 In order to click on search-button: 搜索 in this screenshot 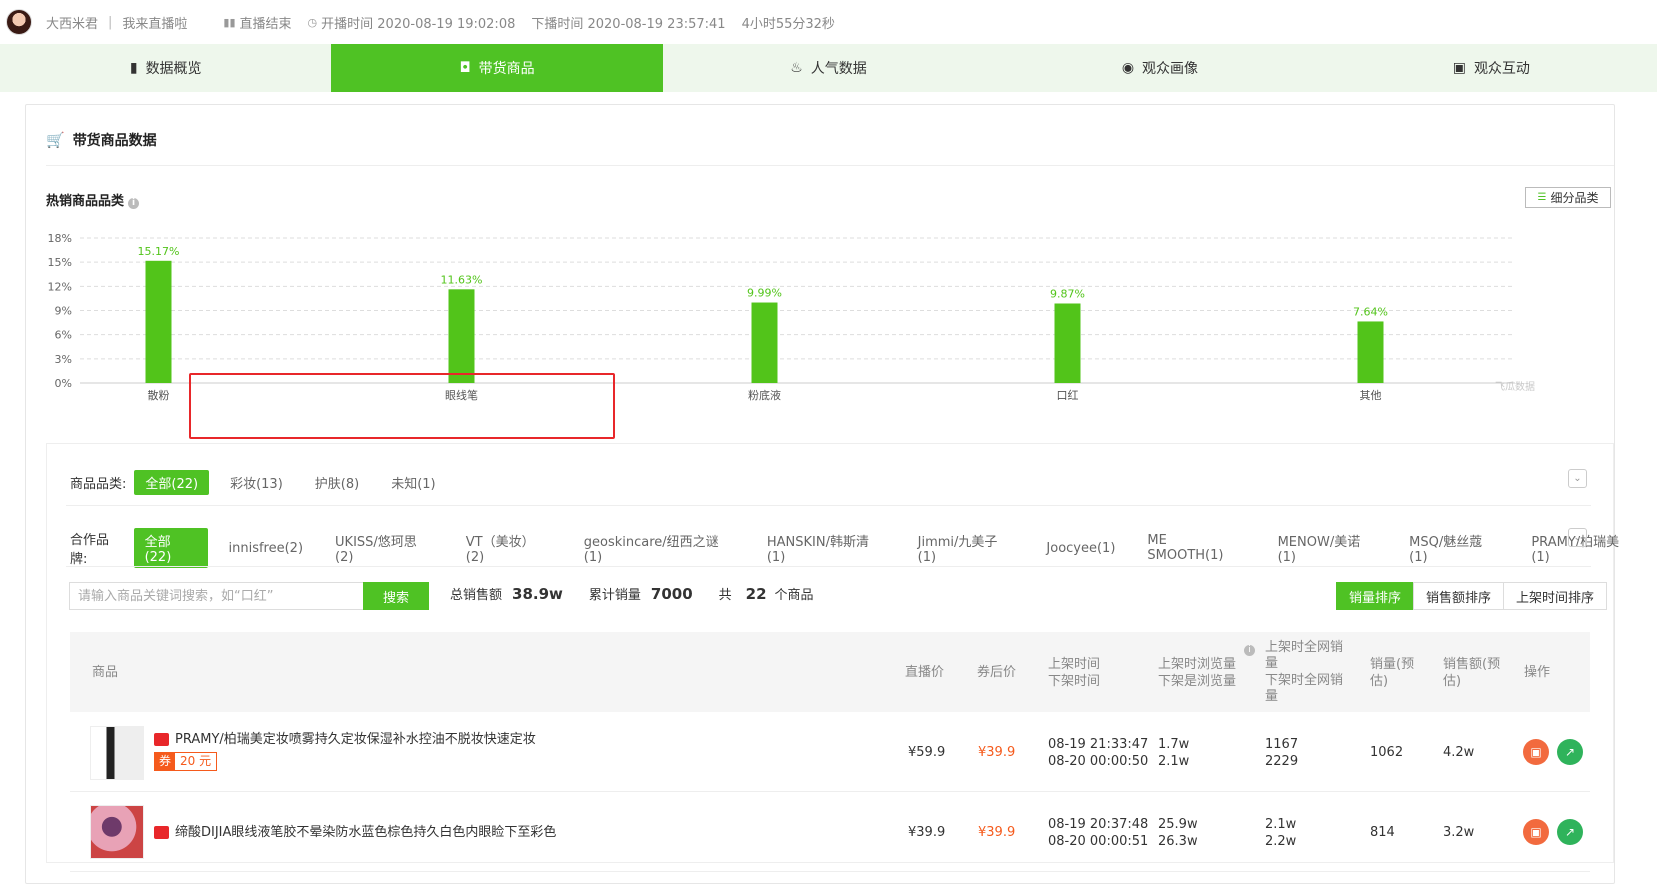, I will do `click(396, 596)`.